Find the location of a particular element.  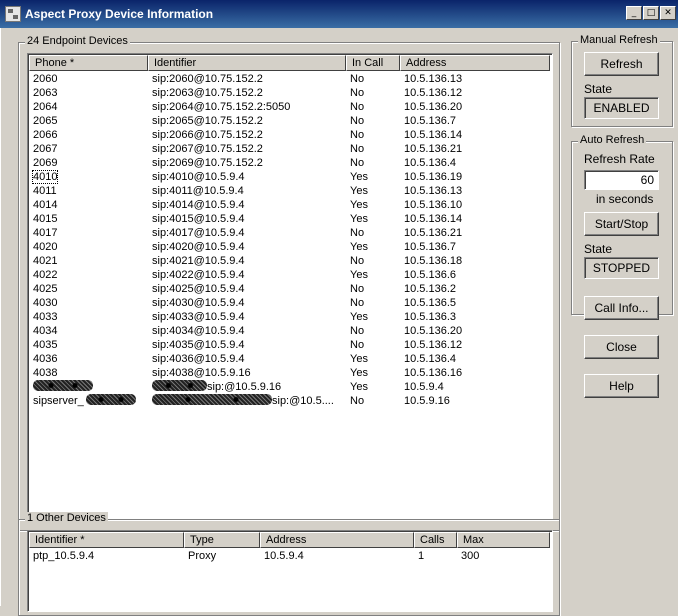

column-header-type: Type is located at coordinates (222, 540).